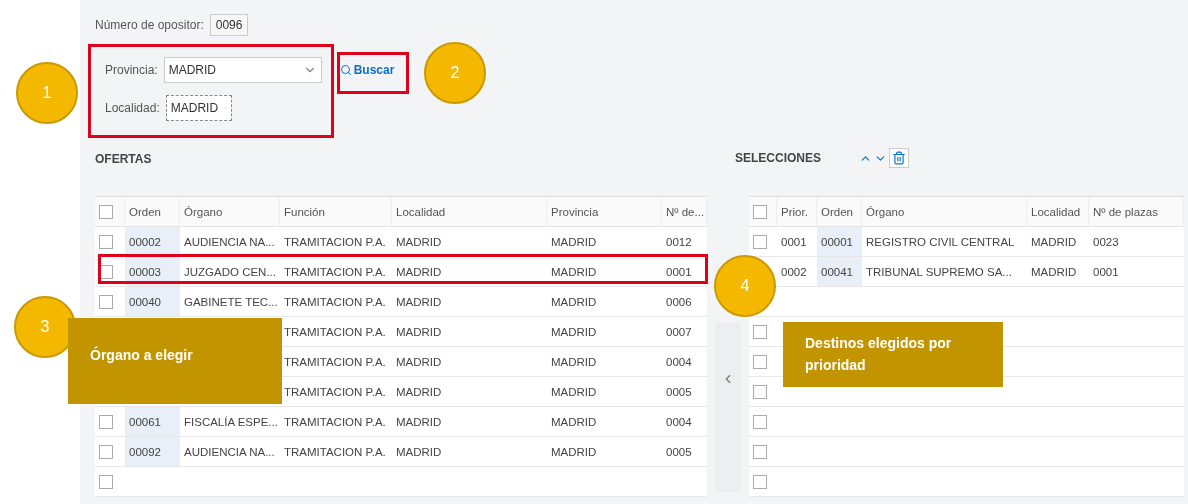  I want to click on table-cell: 00092, so click(152, 452).